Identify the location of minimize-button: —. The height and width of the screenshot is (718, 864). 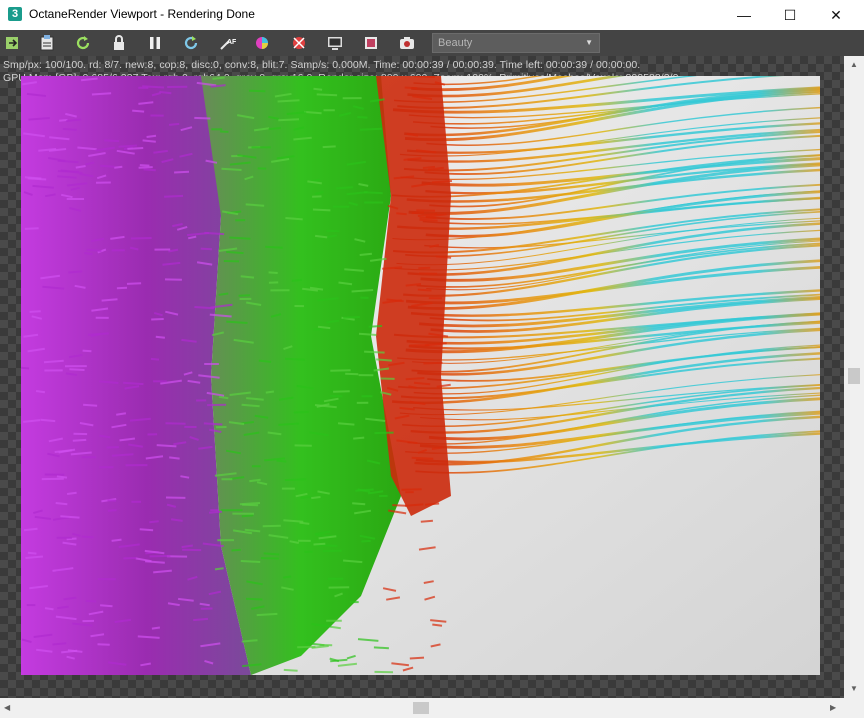
(744, 15).